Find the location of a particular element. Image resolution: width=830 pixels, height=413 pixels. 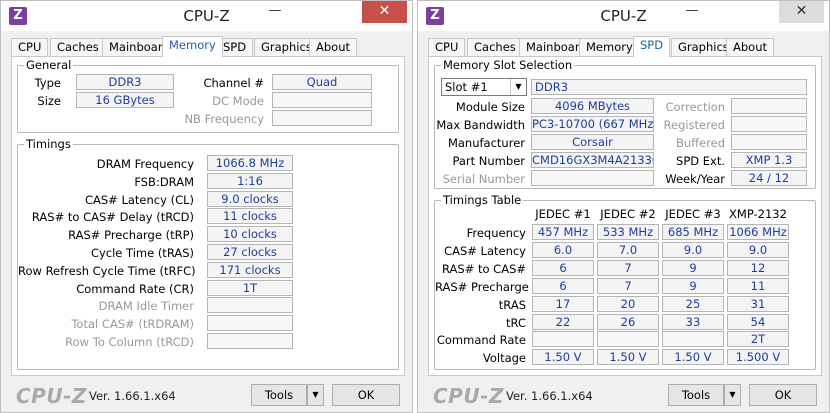

timing-label: Total CAS# (tRDRAM) is located at coordinates (132, 324).